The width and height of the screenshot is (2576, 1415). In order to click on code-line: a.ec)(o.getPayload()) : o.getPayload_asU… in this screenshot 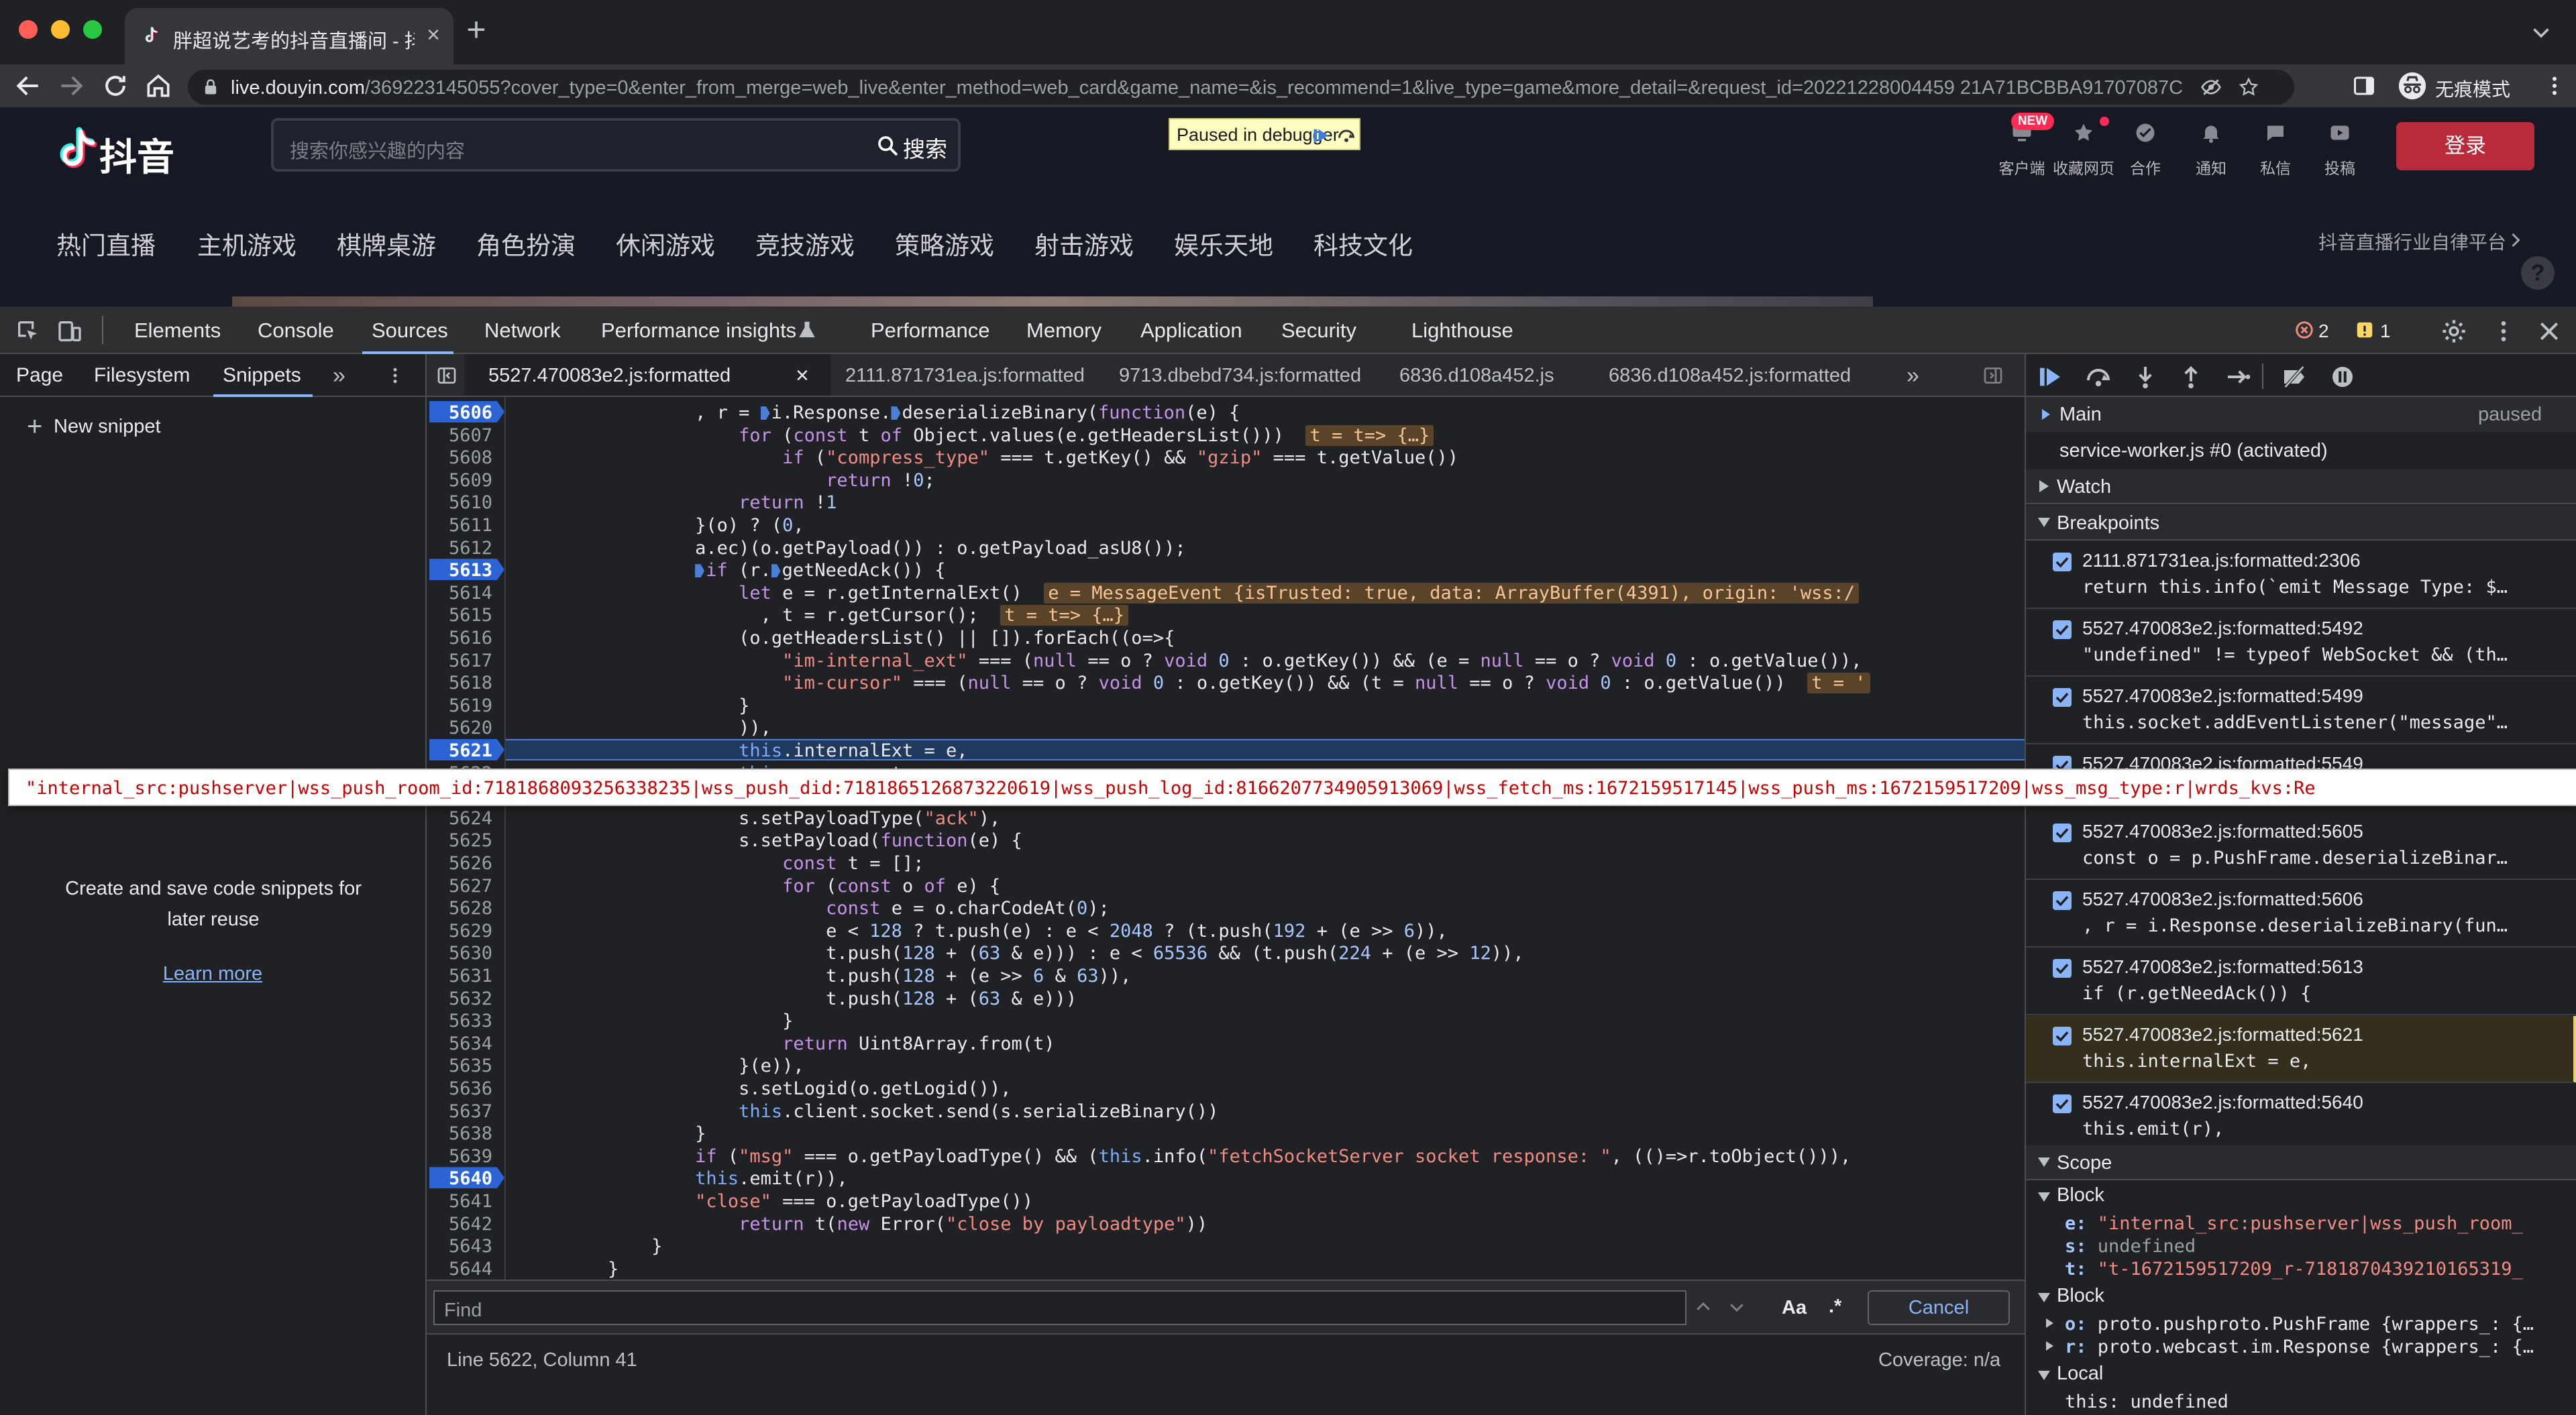, I will do `click(853, 548)`.